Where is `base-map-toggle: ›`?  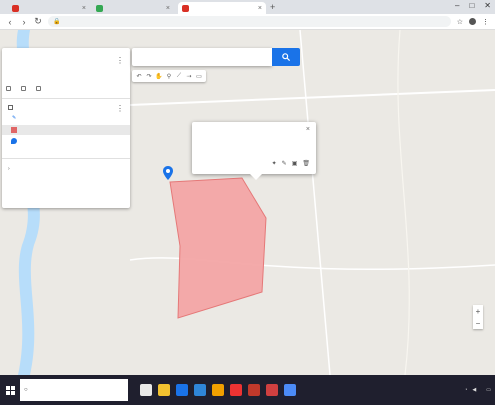 base-map-toggle: › is located at coordinates (10, 169).